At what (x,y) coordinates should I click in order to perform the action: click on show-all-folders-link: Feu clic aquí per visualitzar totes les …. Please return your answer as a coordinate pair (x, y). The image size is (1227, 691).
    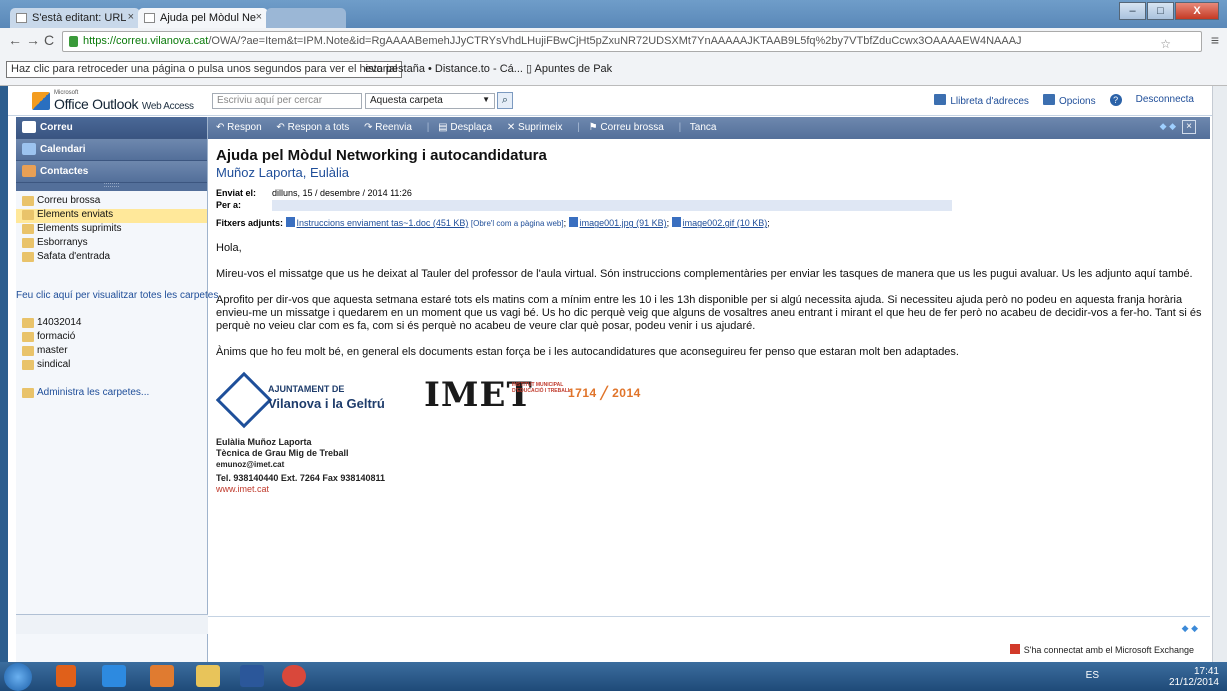
    Looking at the image, I should click on (117, 295).